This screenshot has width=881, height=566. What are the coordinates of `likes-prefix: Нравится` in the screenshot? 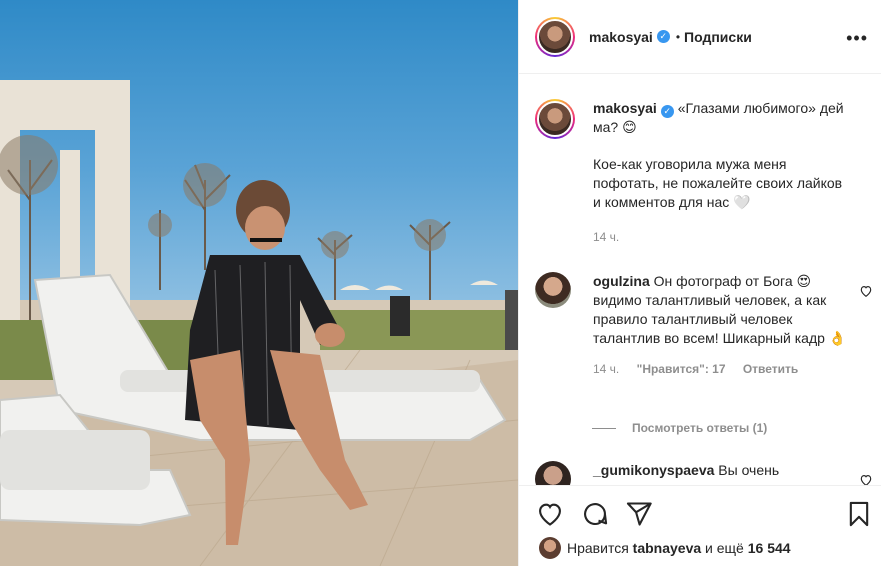 It's located at (598, 548).